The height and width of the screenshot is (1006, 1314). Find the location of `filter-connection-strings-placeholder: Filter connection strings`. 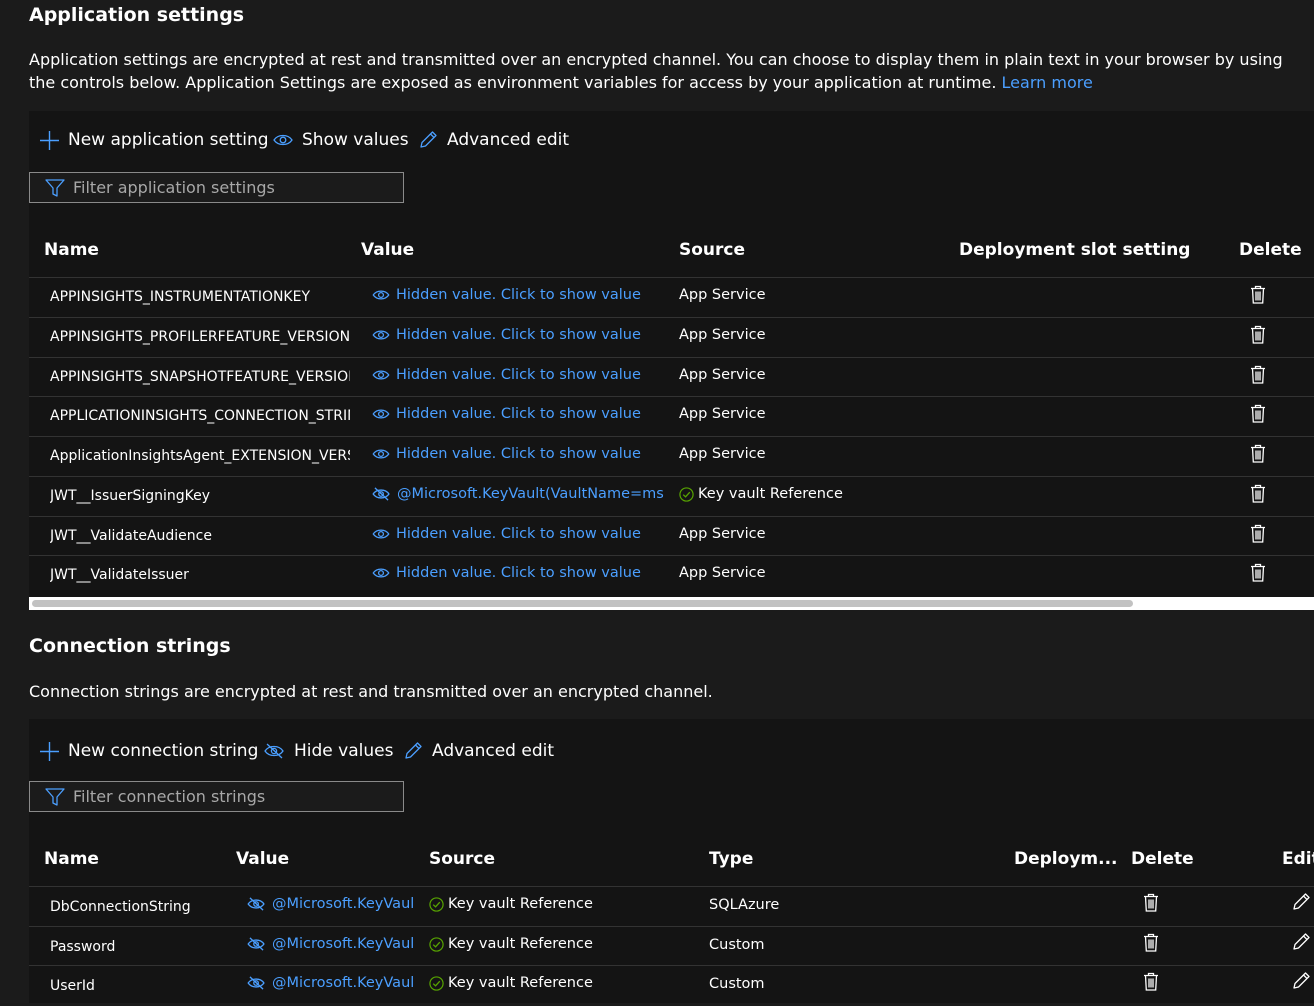

filter-connection-strings-placeholder: Filter connection strings is located at coordinates (169, 796).